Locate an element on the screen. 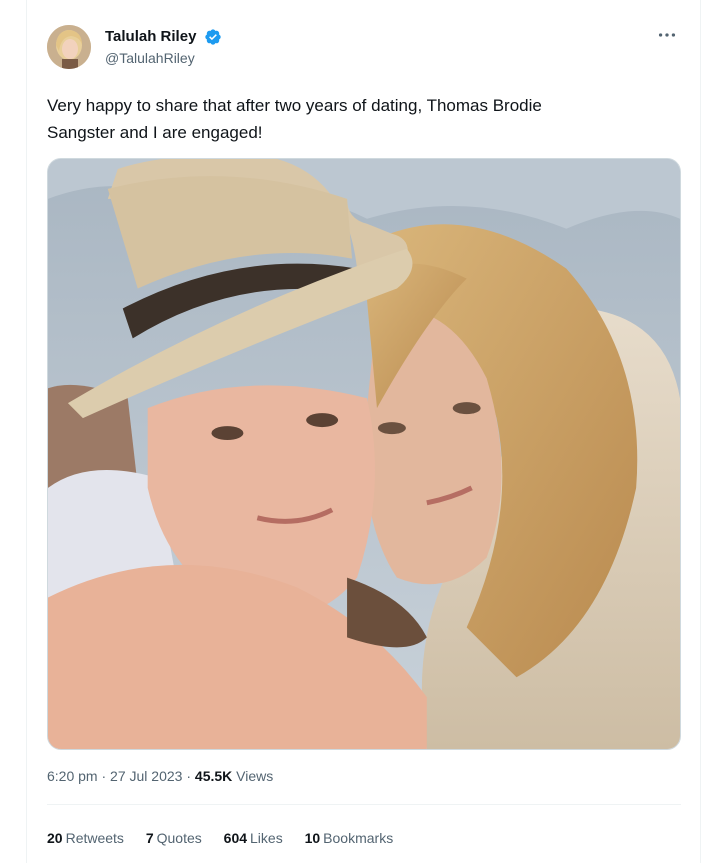  bookmarks-label: Bookmarks is located at coordinates (358, 838).